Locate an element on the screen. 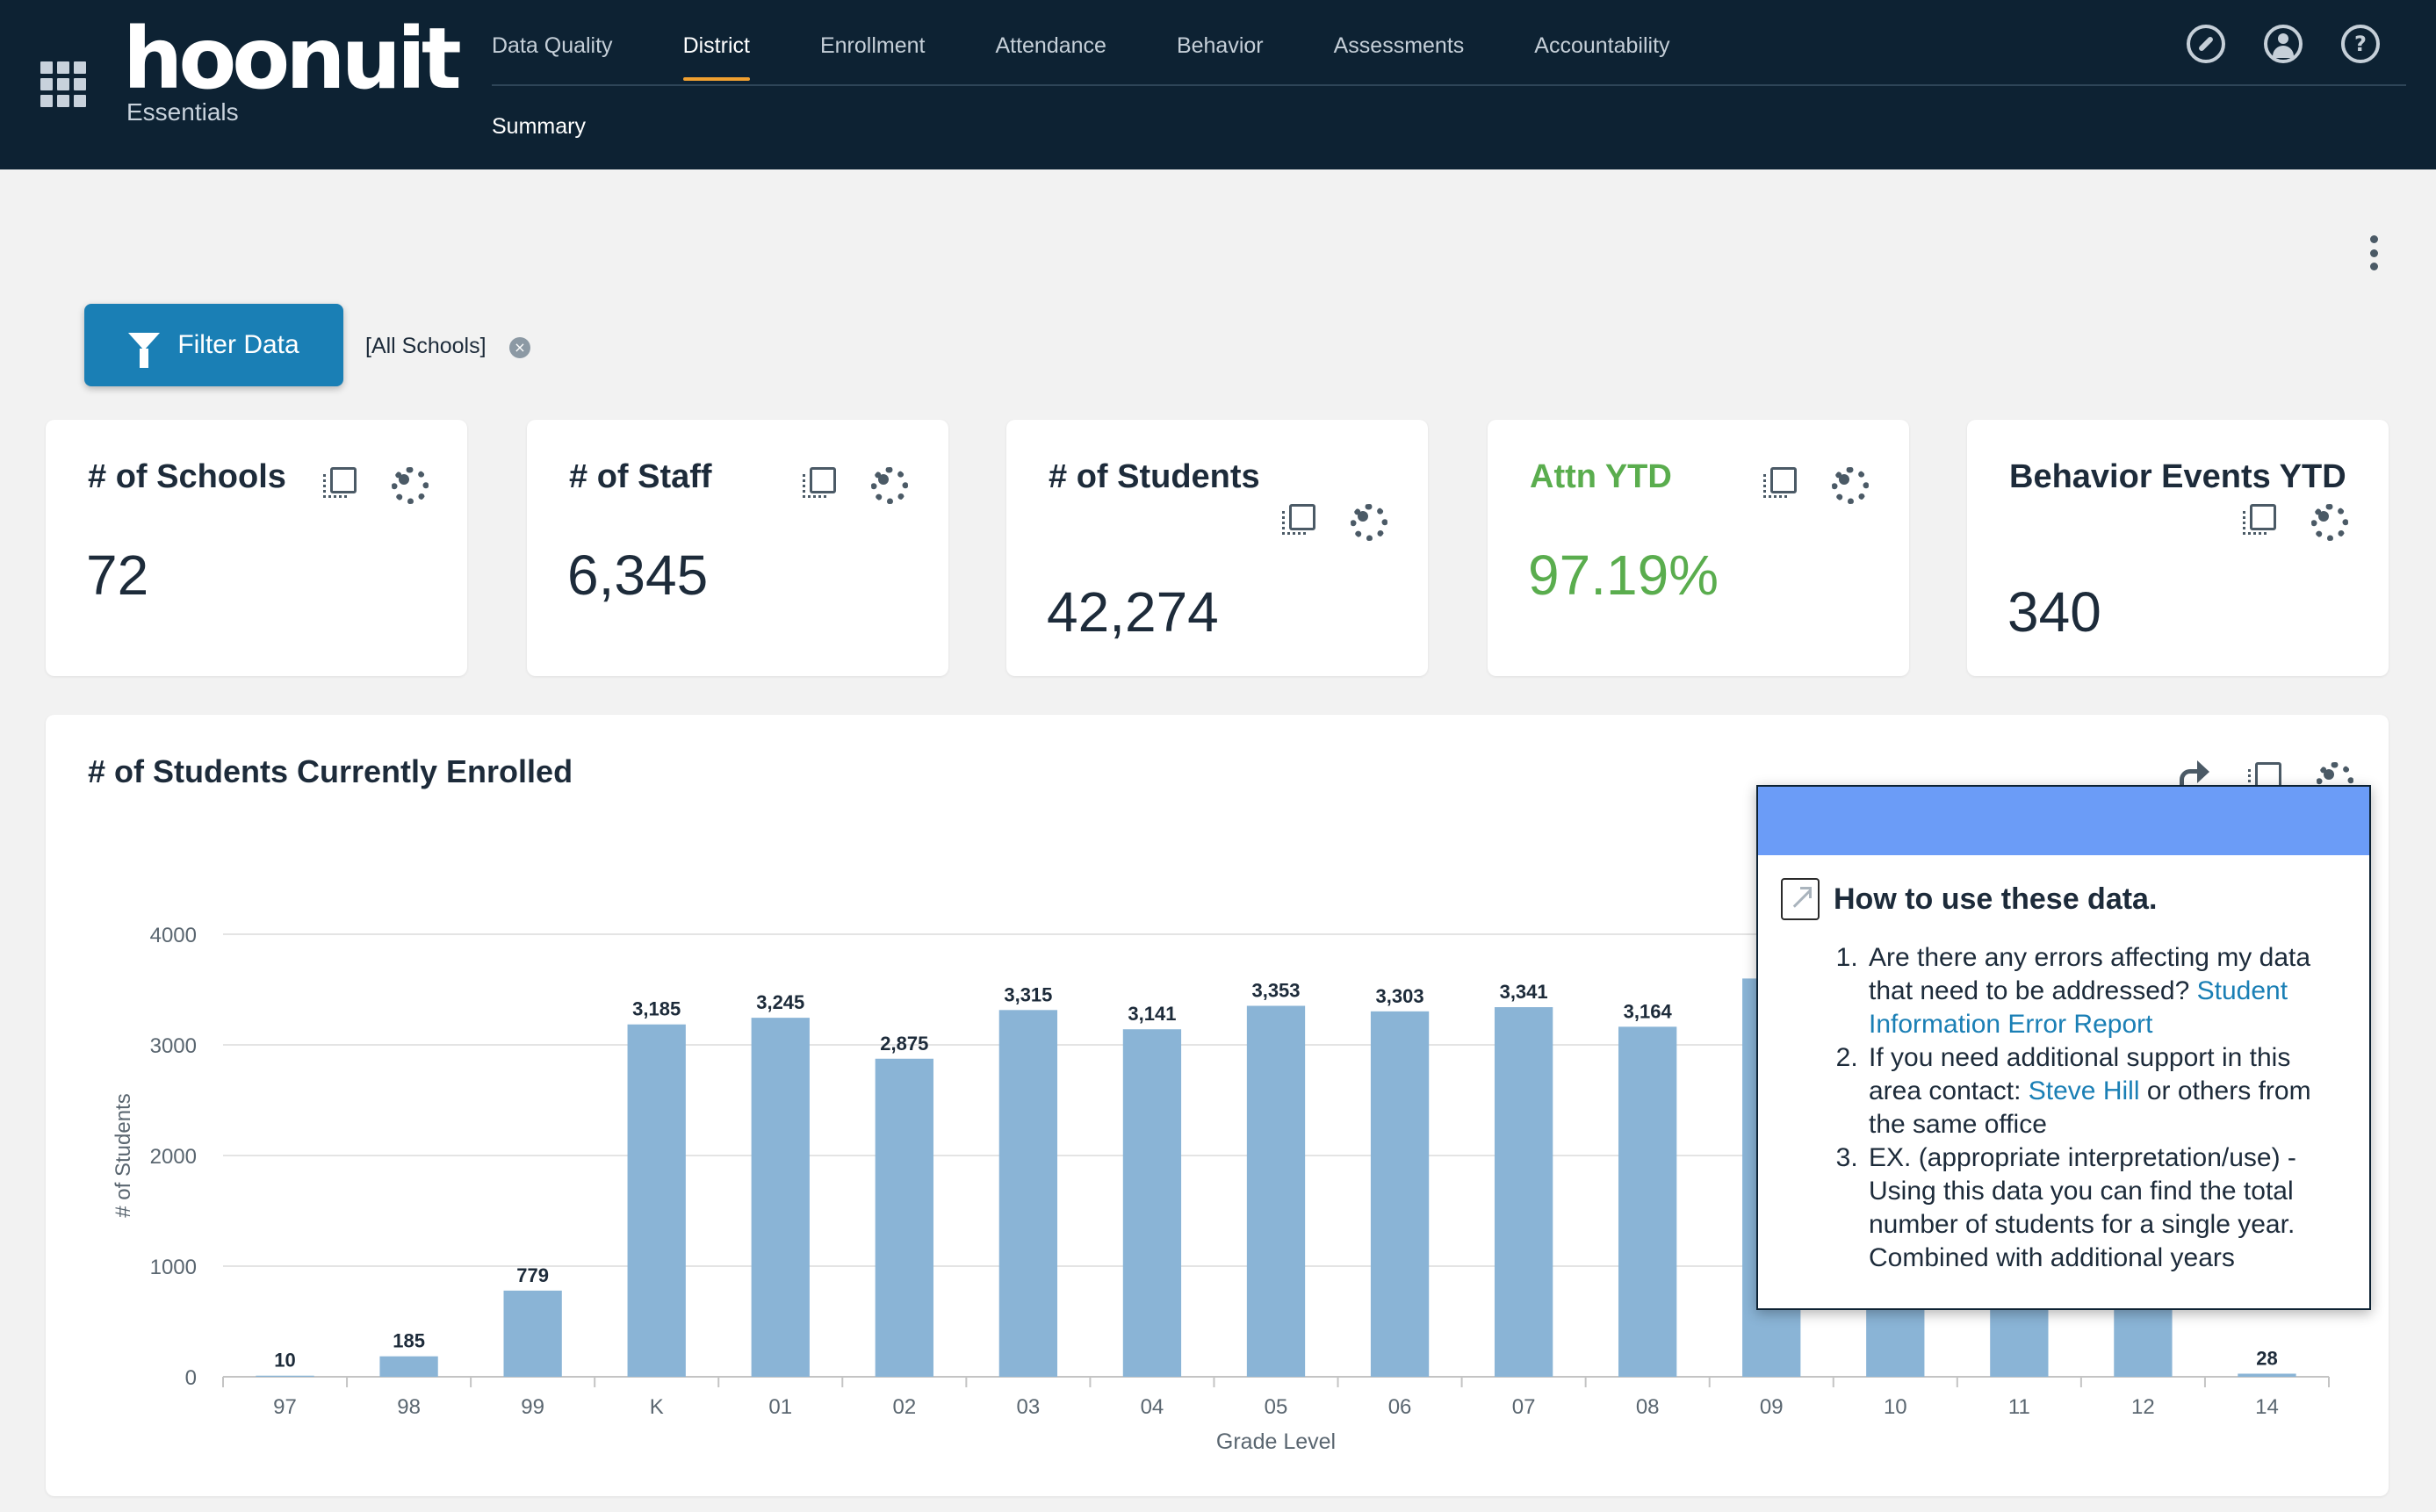 The width and height of the screenshot is (2436, 1512). filter-data-label: Filter Data is located at coordinates (238, 344).